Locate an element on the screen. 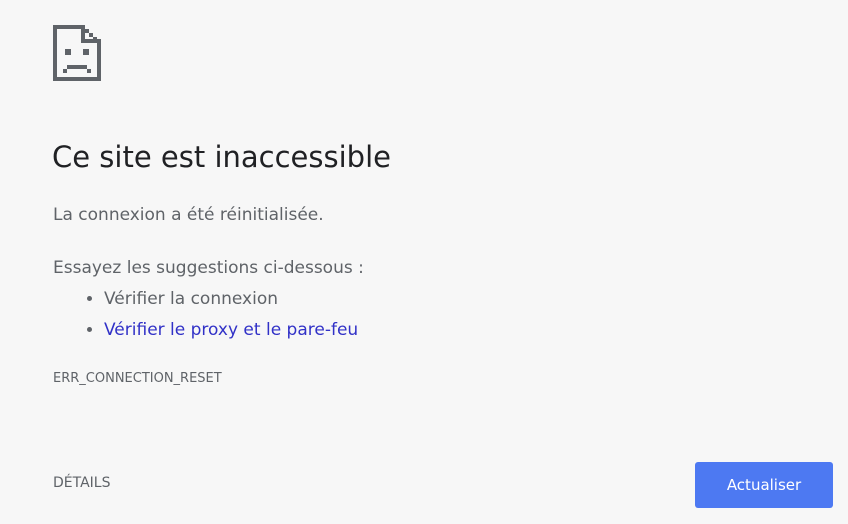 The height and width of the screenshot is (524, 848). page-title: Ce site est inaccessible is located at coordinates (221, 157).